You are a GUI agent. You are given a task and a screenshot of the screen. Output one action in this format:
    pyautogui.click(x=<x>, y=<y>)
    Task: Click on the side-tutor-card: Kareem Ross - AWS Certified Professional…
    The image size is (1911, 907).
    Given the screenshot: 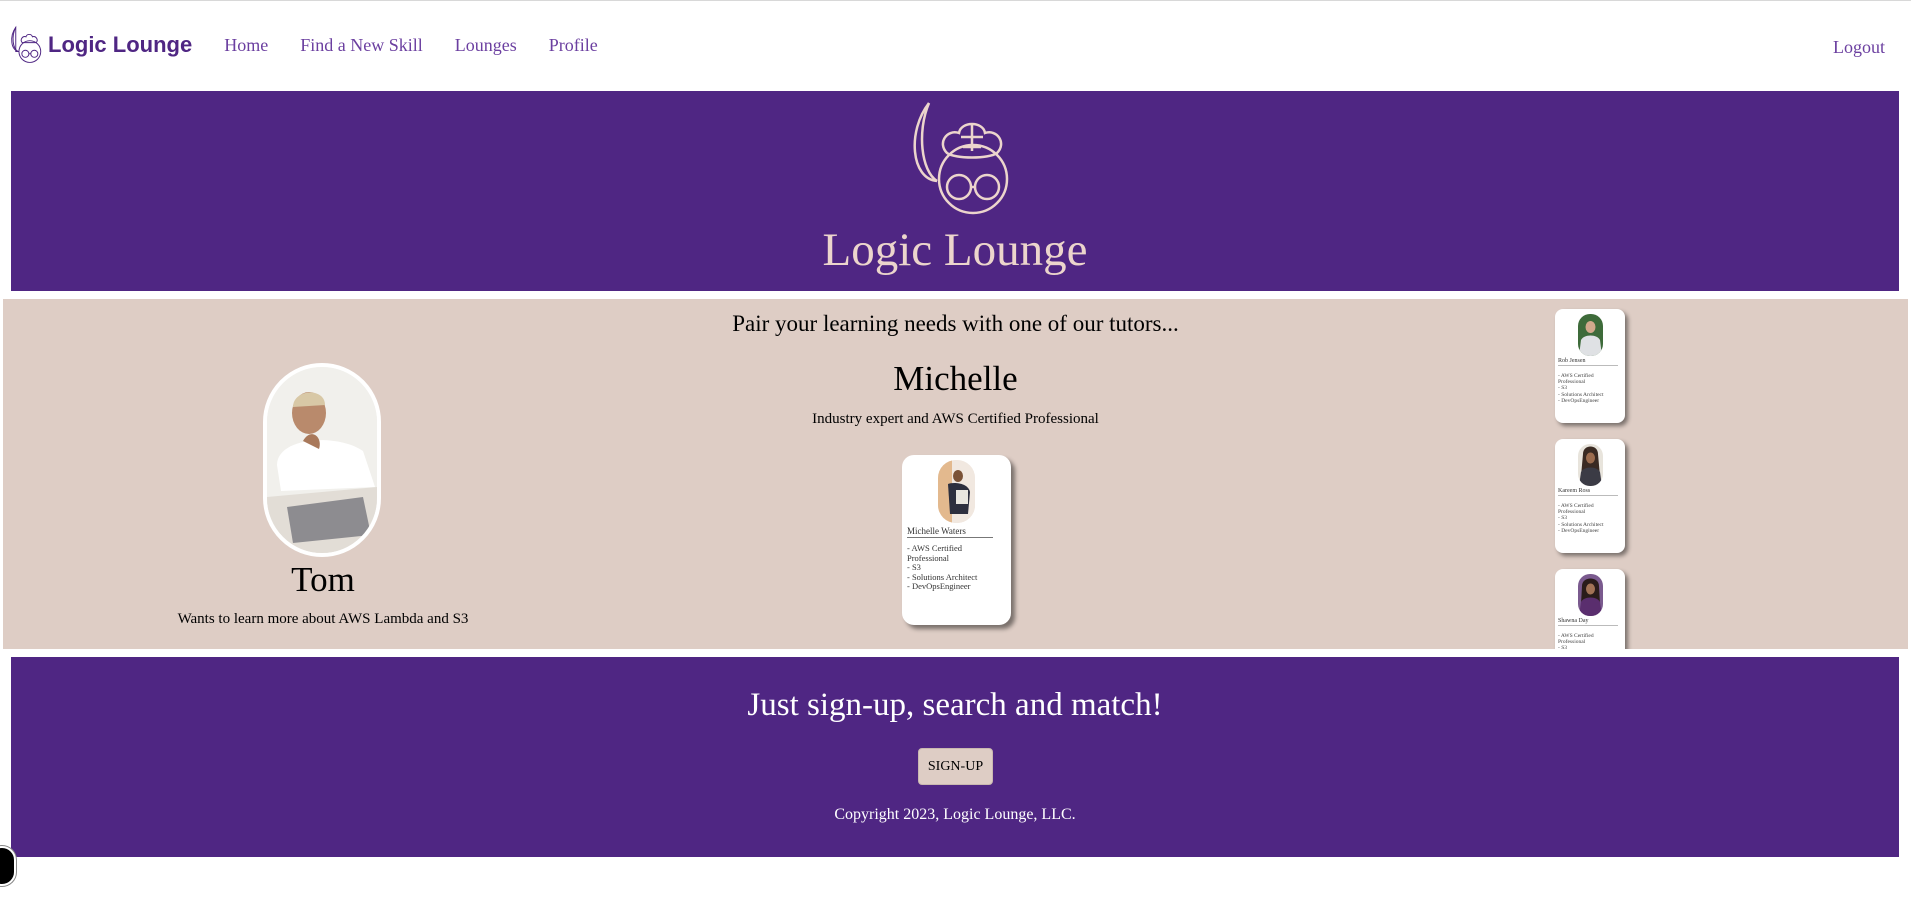 What is the action you would take?
    pyautogui.click(x=1590, y=496)
    